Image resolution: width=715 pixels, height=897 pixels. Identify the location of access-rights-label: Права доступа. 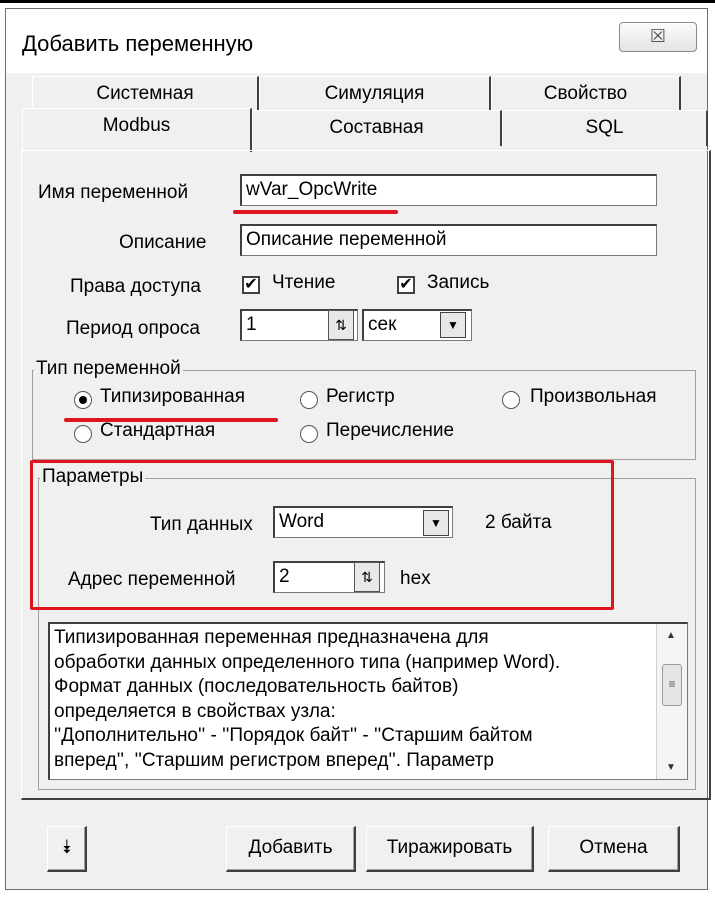
(135, 286).